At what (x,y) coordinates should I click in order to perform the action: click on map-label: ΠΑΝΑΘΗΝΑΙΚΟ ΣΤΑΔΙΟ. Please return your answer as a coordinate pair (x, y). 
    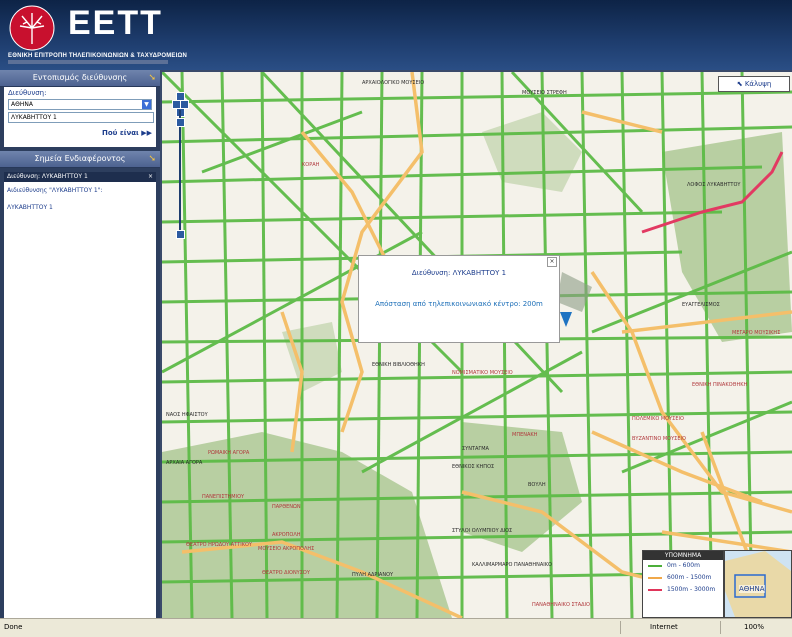
    Looking at the image, I should click on (561, 605).